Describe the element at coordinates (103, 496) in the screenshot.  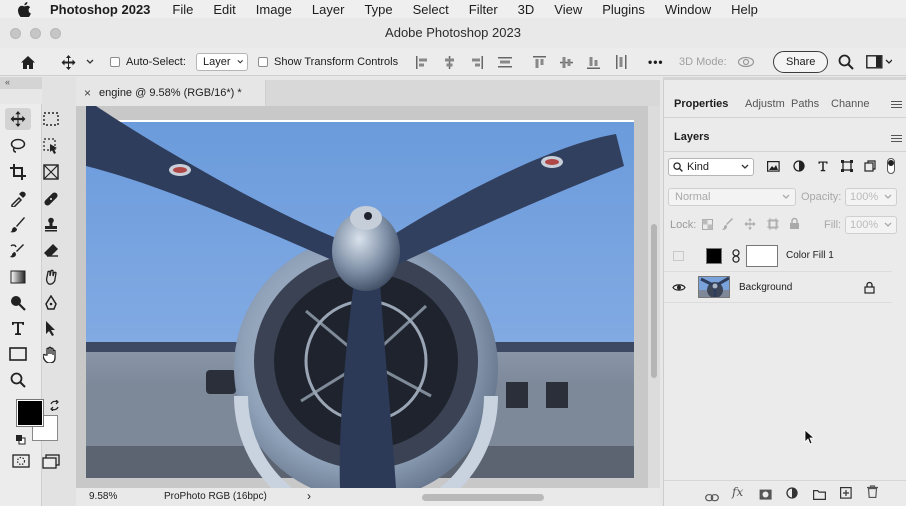
I see `zoom-level: 9.58%` at that location.